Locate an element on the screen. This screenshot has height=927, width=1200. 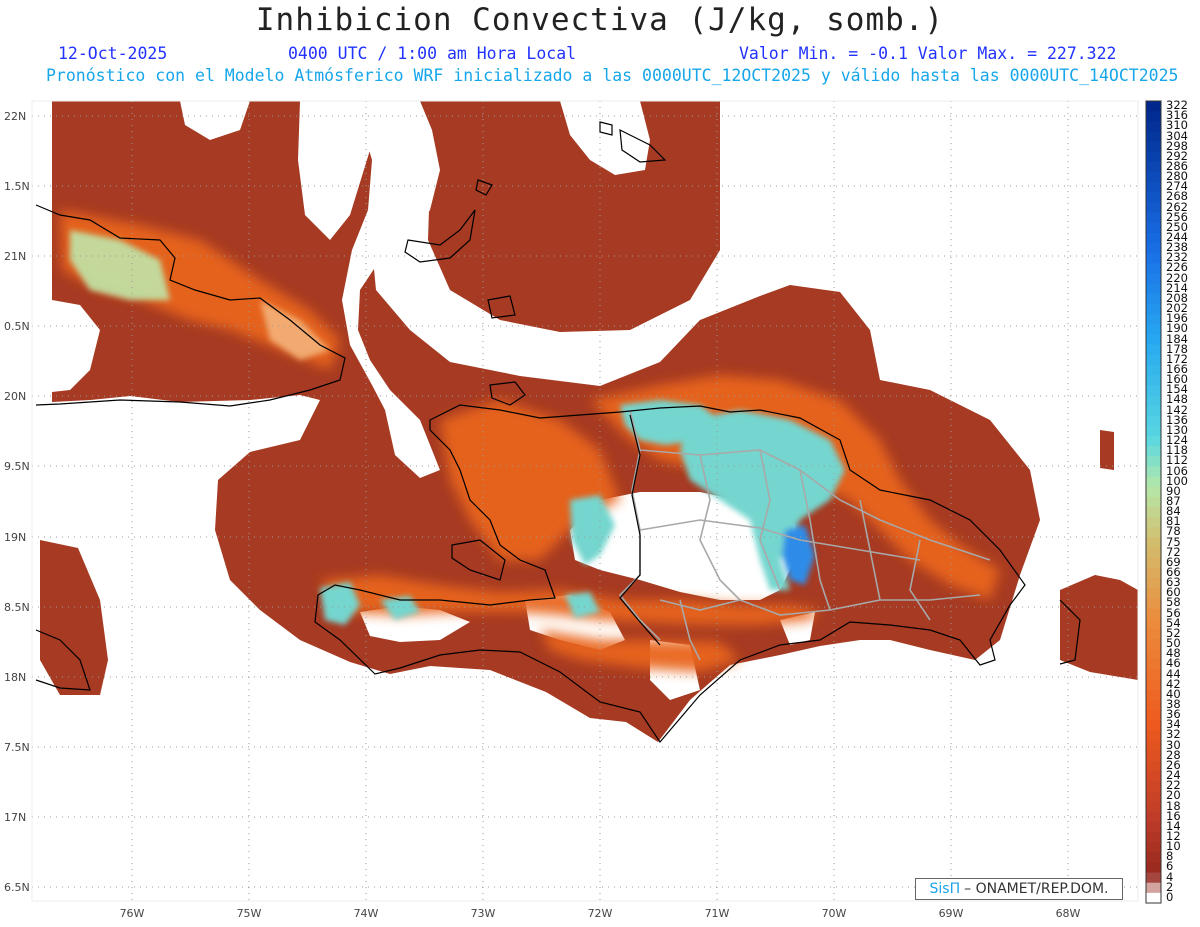
credit-box: SisΠ – ONAMET/REP.DOM. is located at coordinates (1019, 889).